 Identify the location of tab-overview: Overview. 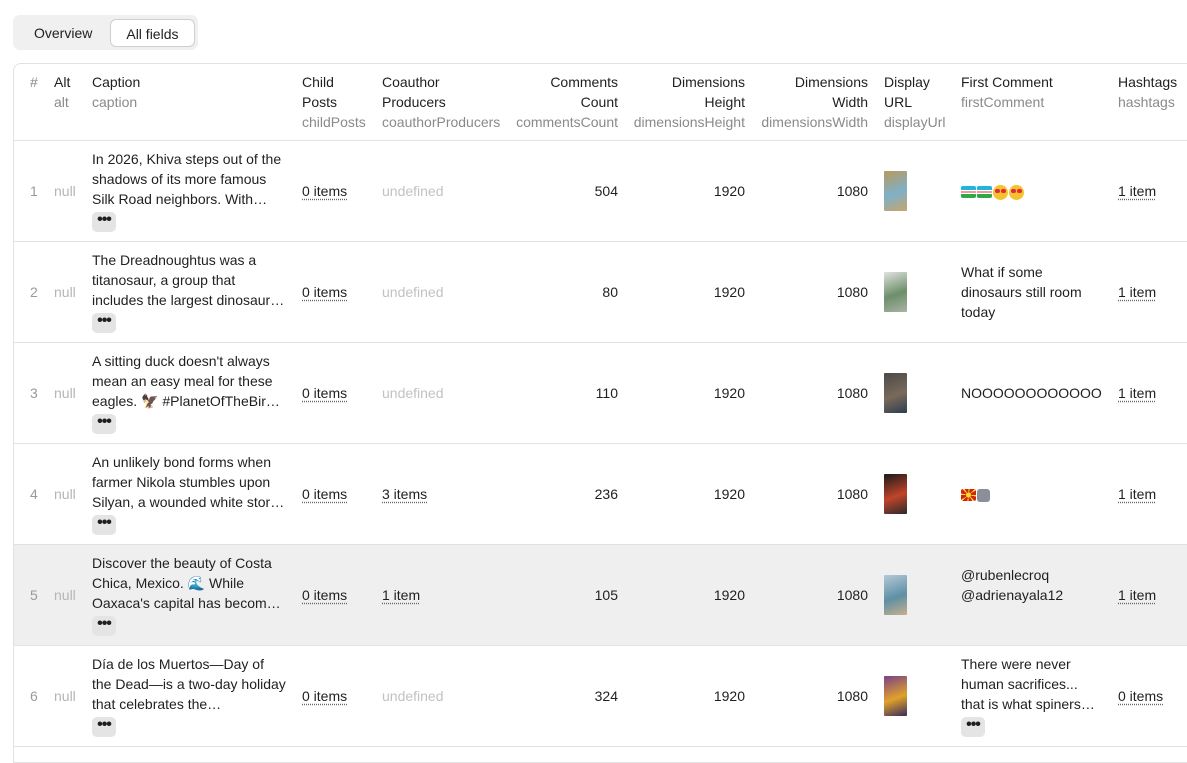
(63, 33).